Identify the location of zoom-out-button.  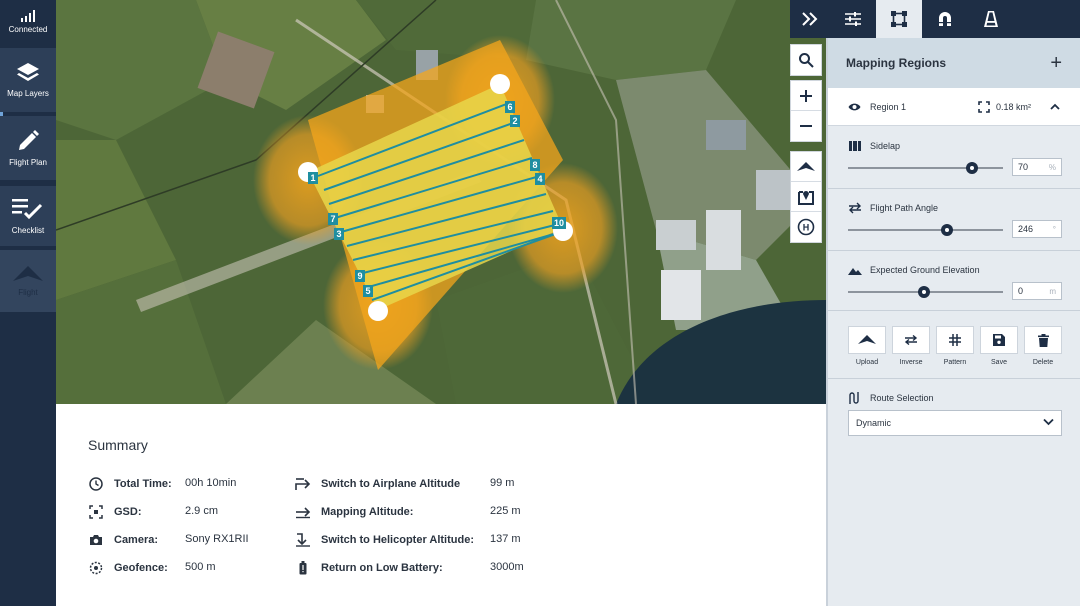
(806, 126).